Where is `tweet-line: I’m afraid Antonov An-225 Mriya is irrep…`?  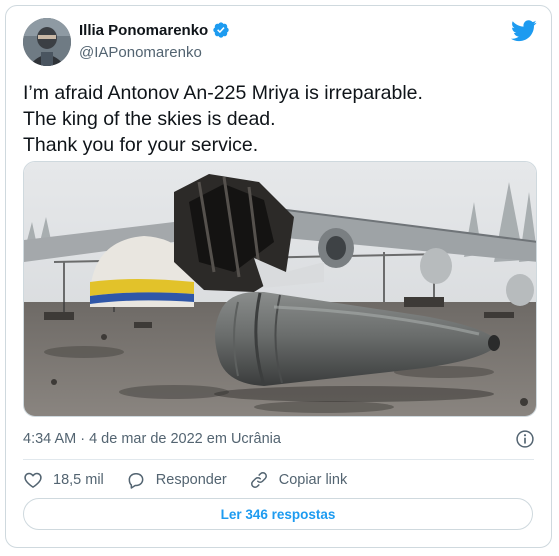
tweet-line: I’m afraid Antonov An-225 Mriya is irrep… is located at coordinates (223, 93).